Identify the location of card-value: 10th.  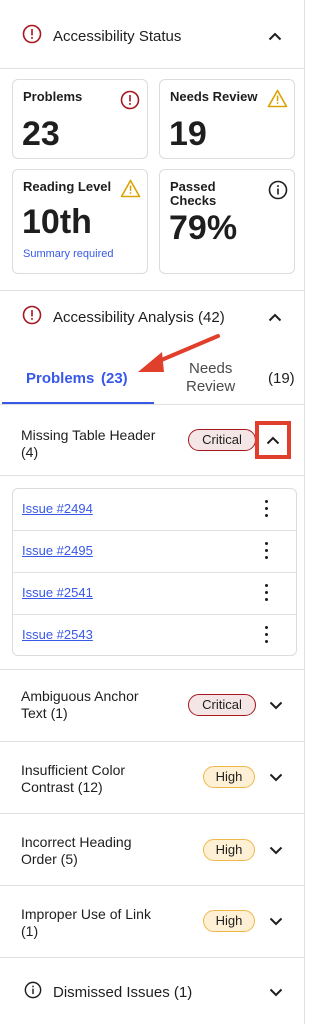
(57, 222).